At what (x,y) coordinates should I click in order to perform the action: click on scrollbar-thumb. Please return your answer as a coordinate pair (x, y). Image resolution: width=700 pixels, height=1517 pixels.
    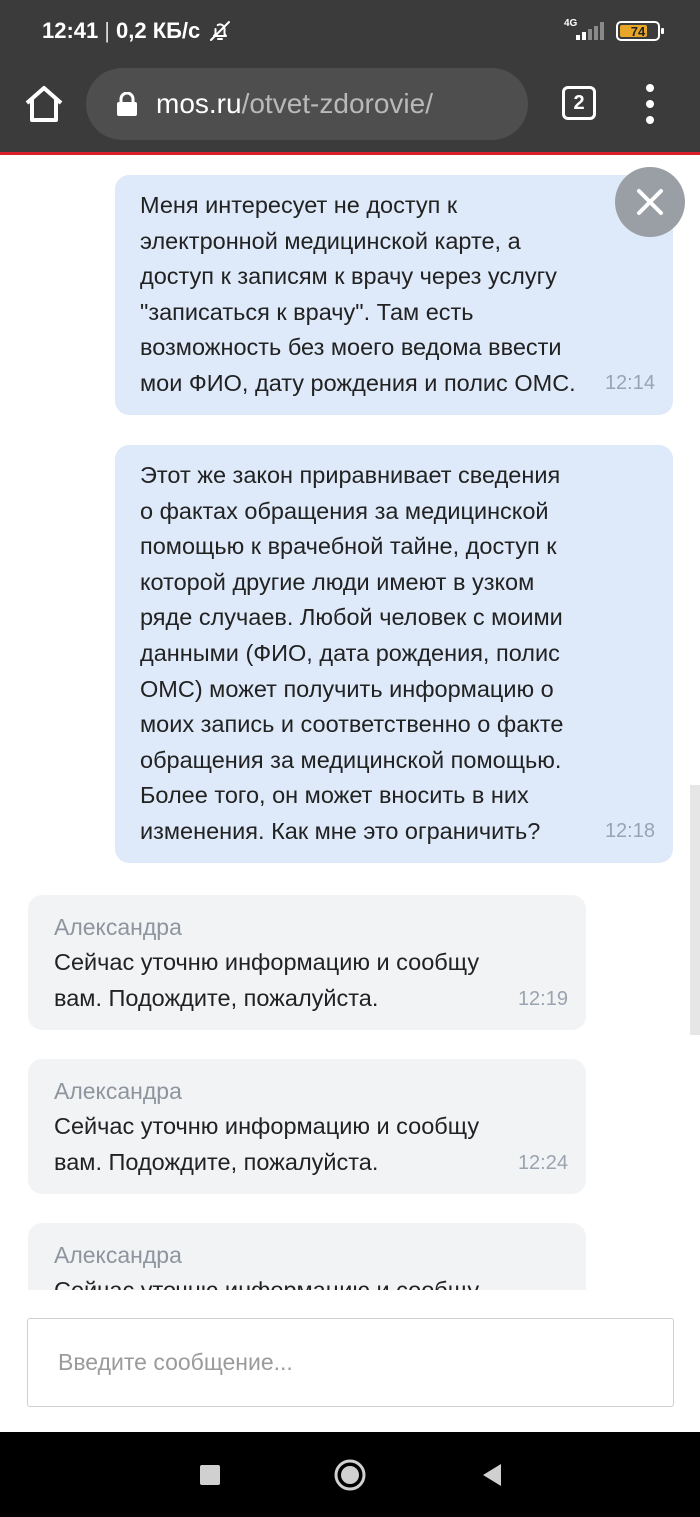
    Looking at the image, I should click on (695, 910).